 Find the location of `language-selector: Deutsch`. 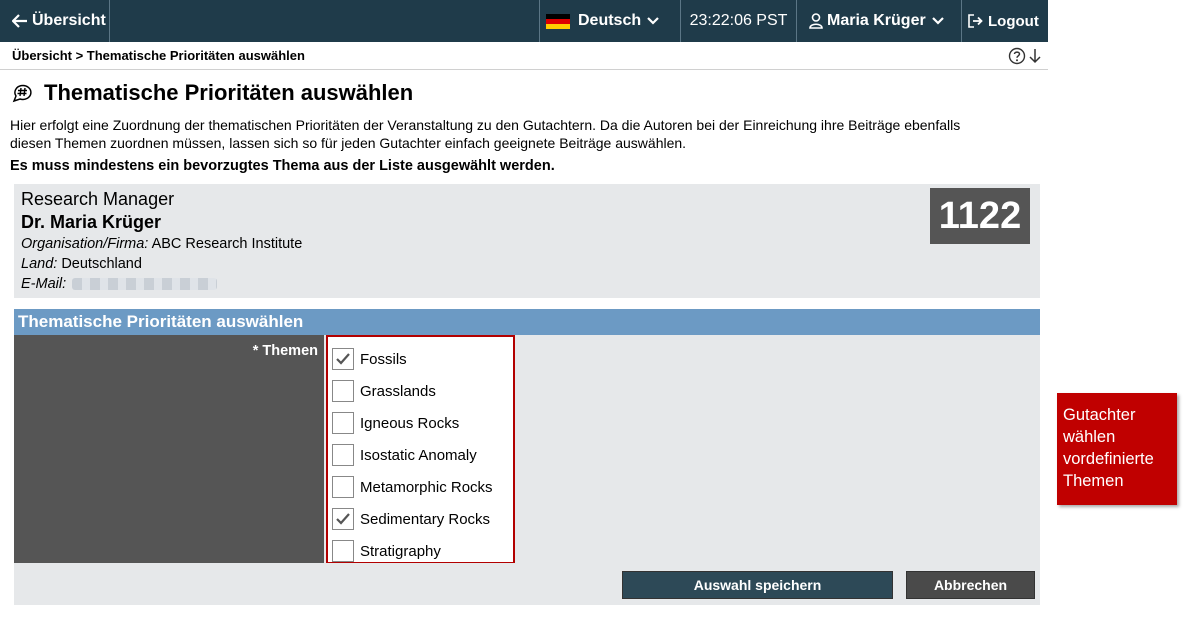

language-selector: Deutsch is located at coordinates (610, 21).